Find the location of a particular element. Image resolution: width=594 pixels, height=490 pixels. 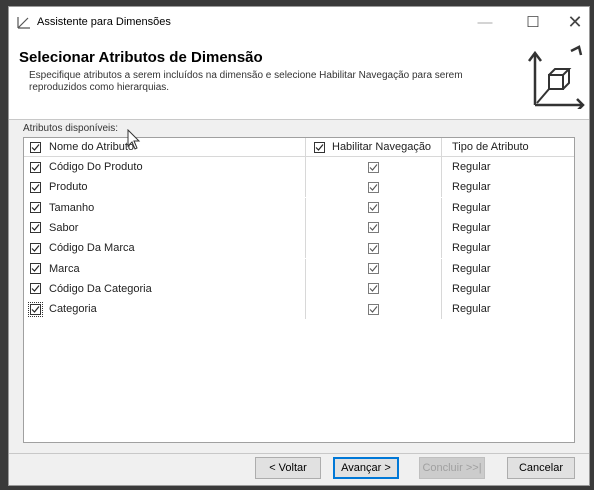

column-header-navigation: Habilitar Navegação is located at coordinates (374, 147).